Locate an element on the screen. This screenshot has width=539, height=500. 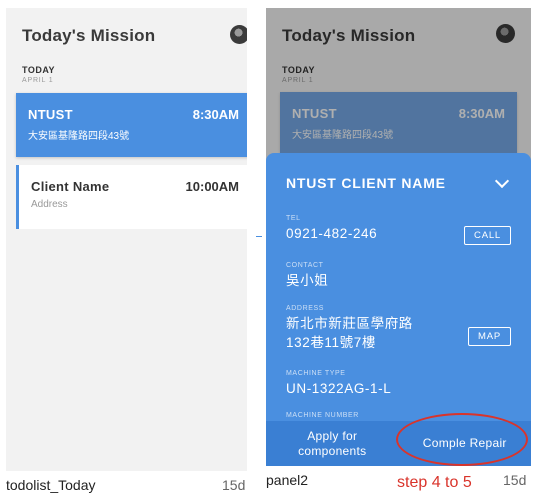
mission-time: 10:00AM is located at coordinates (212, 186).